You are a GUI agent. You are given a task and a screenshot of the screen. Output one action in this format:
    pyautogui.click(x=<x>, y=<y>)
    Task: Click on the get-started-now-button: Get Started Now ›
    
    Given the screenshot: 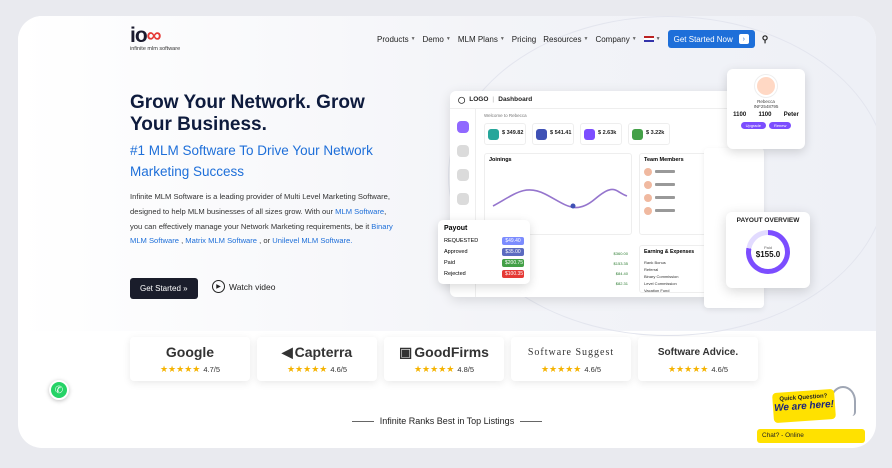 What is the action you would take?
    pyautogui.click(x=711, y=39)
    